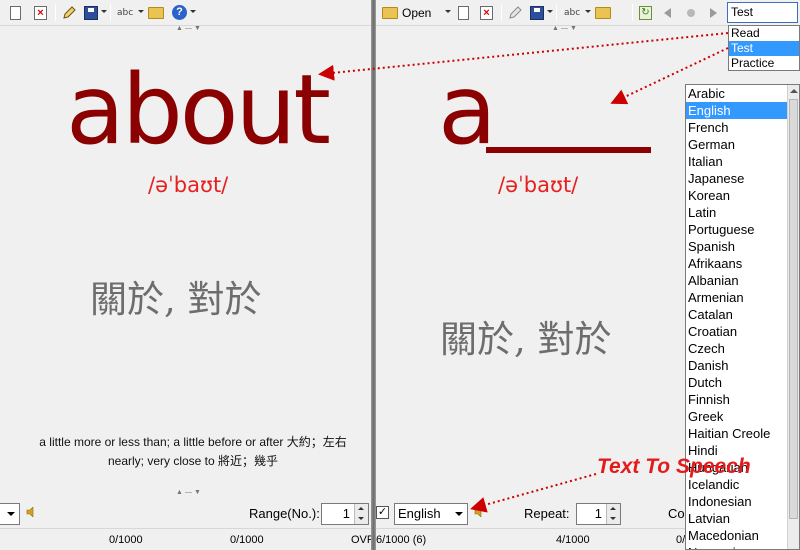  Describe the element at coordinates (742, 365) in the screenshot. I see `language-item: Danish` at that location.